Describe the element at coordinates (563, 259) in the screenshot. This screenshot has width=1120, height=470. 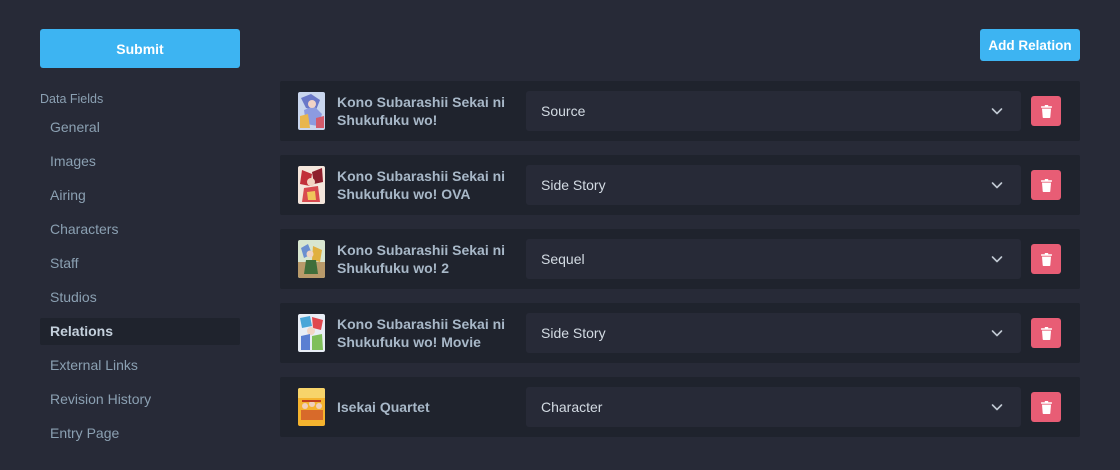
I see `relation-type-value: Sequel` at that location.